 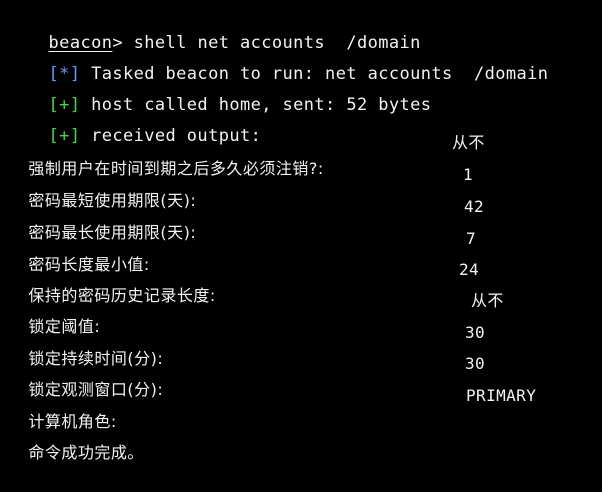 I want to click on output-value: PRIMARY, so click(x=501, y=395).